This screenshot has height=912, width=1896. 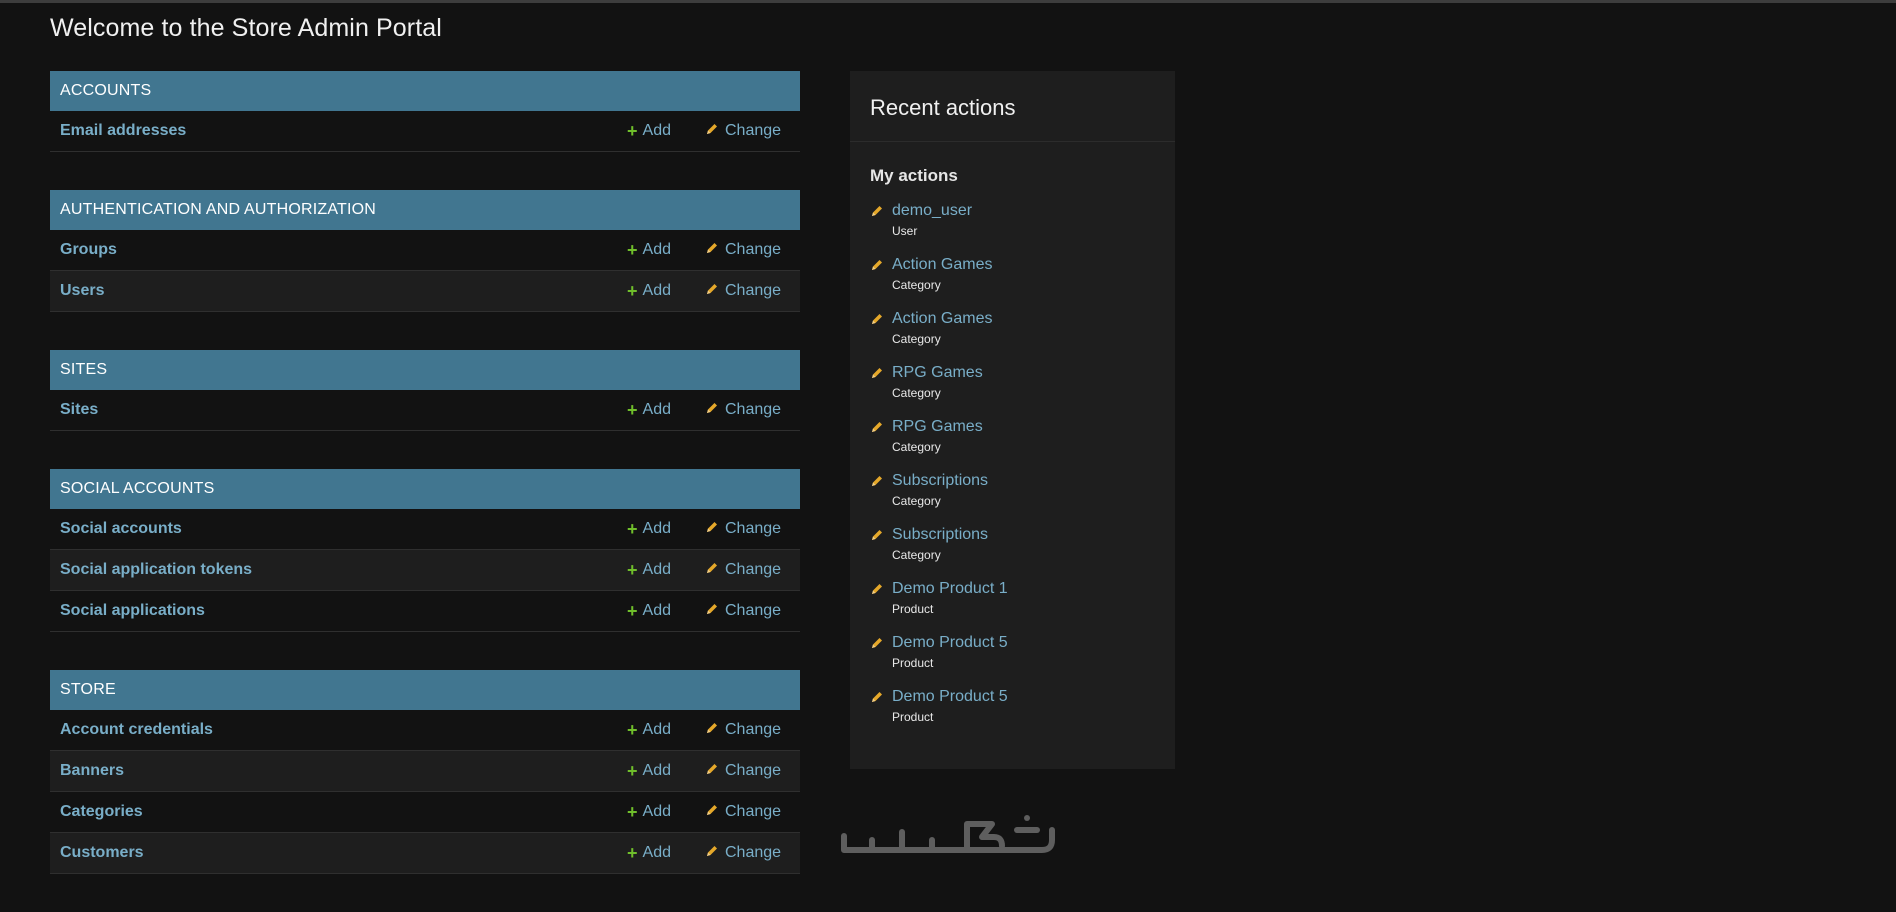 I want to click on recent-action-item: demo_user User, so click(x=1022, y=227).